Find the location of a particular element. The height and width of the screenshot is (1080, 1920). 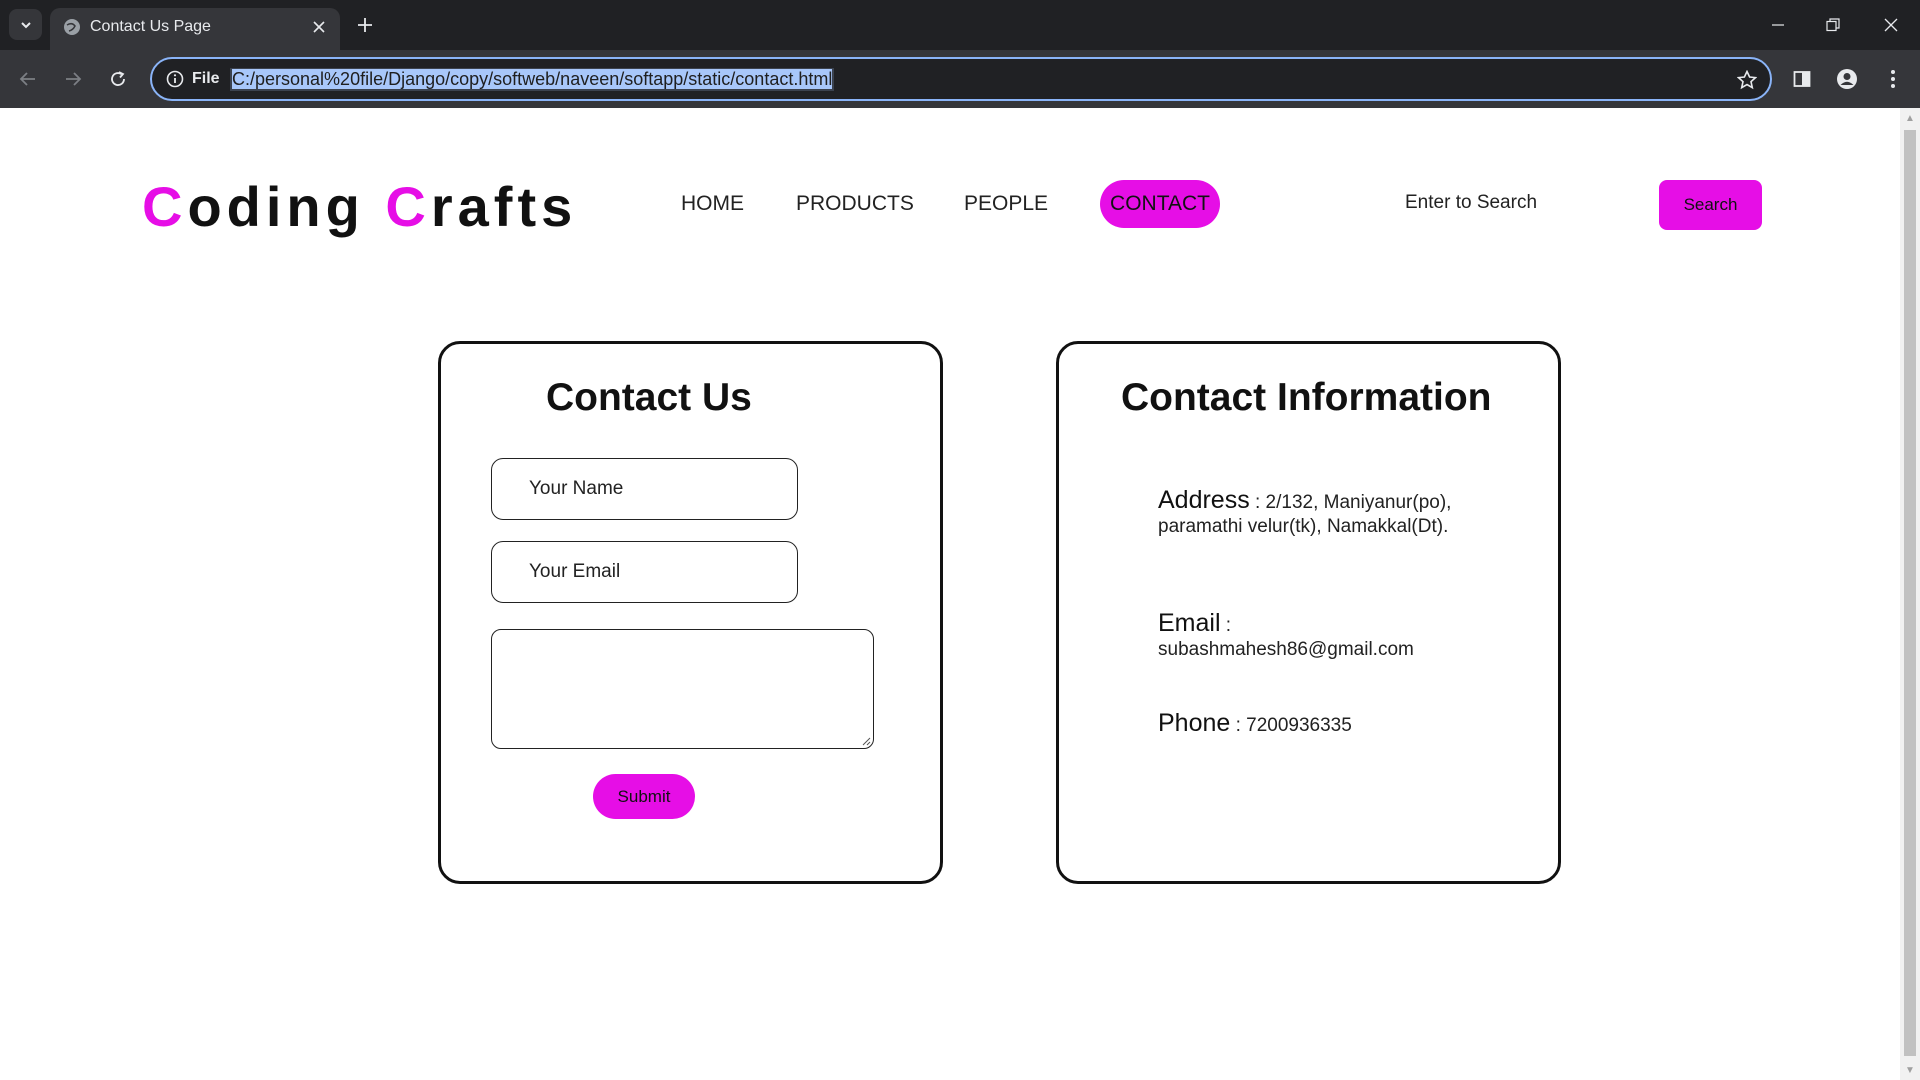

address-label: Address is located at coordinates (1204, 500).